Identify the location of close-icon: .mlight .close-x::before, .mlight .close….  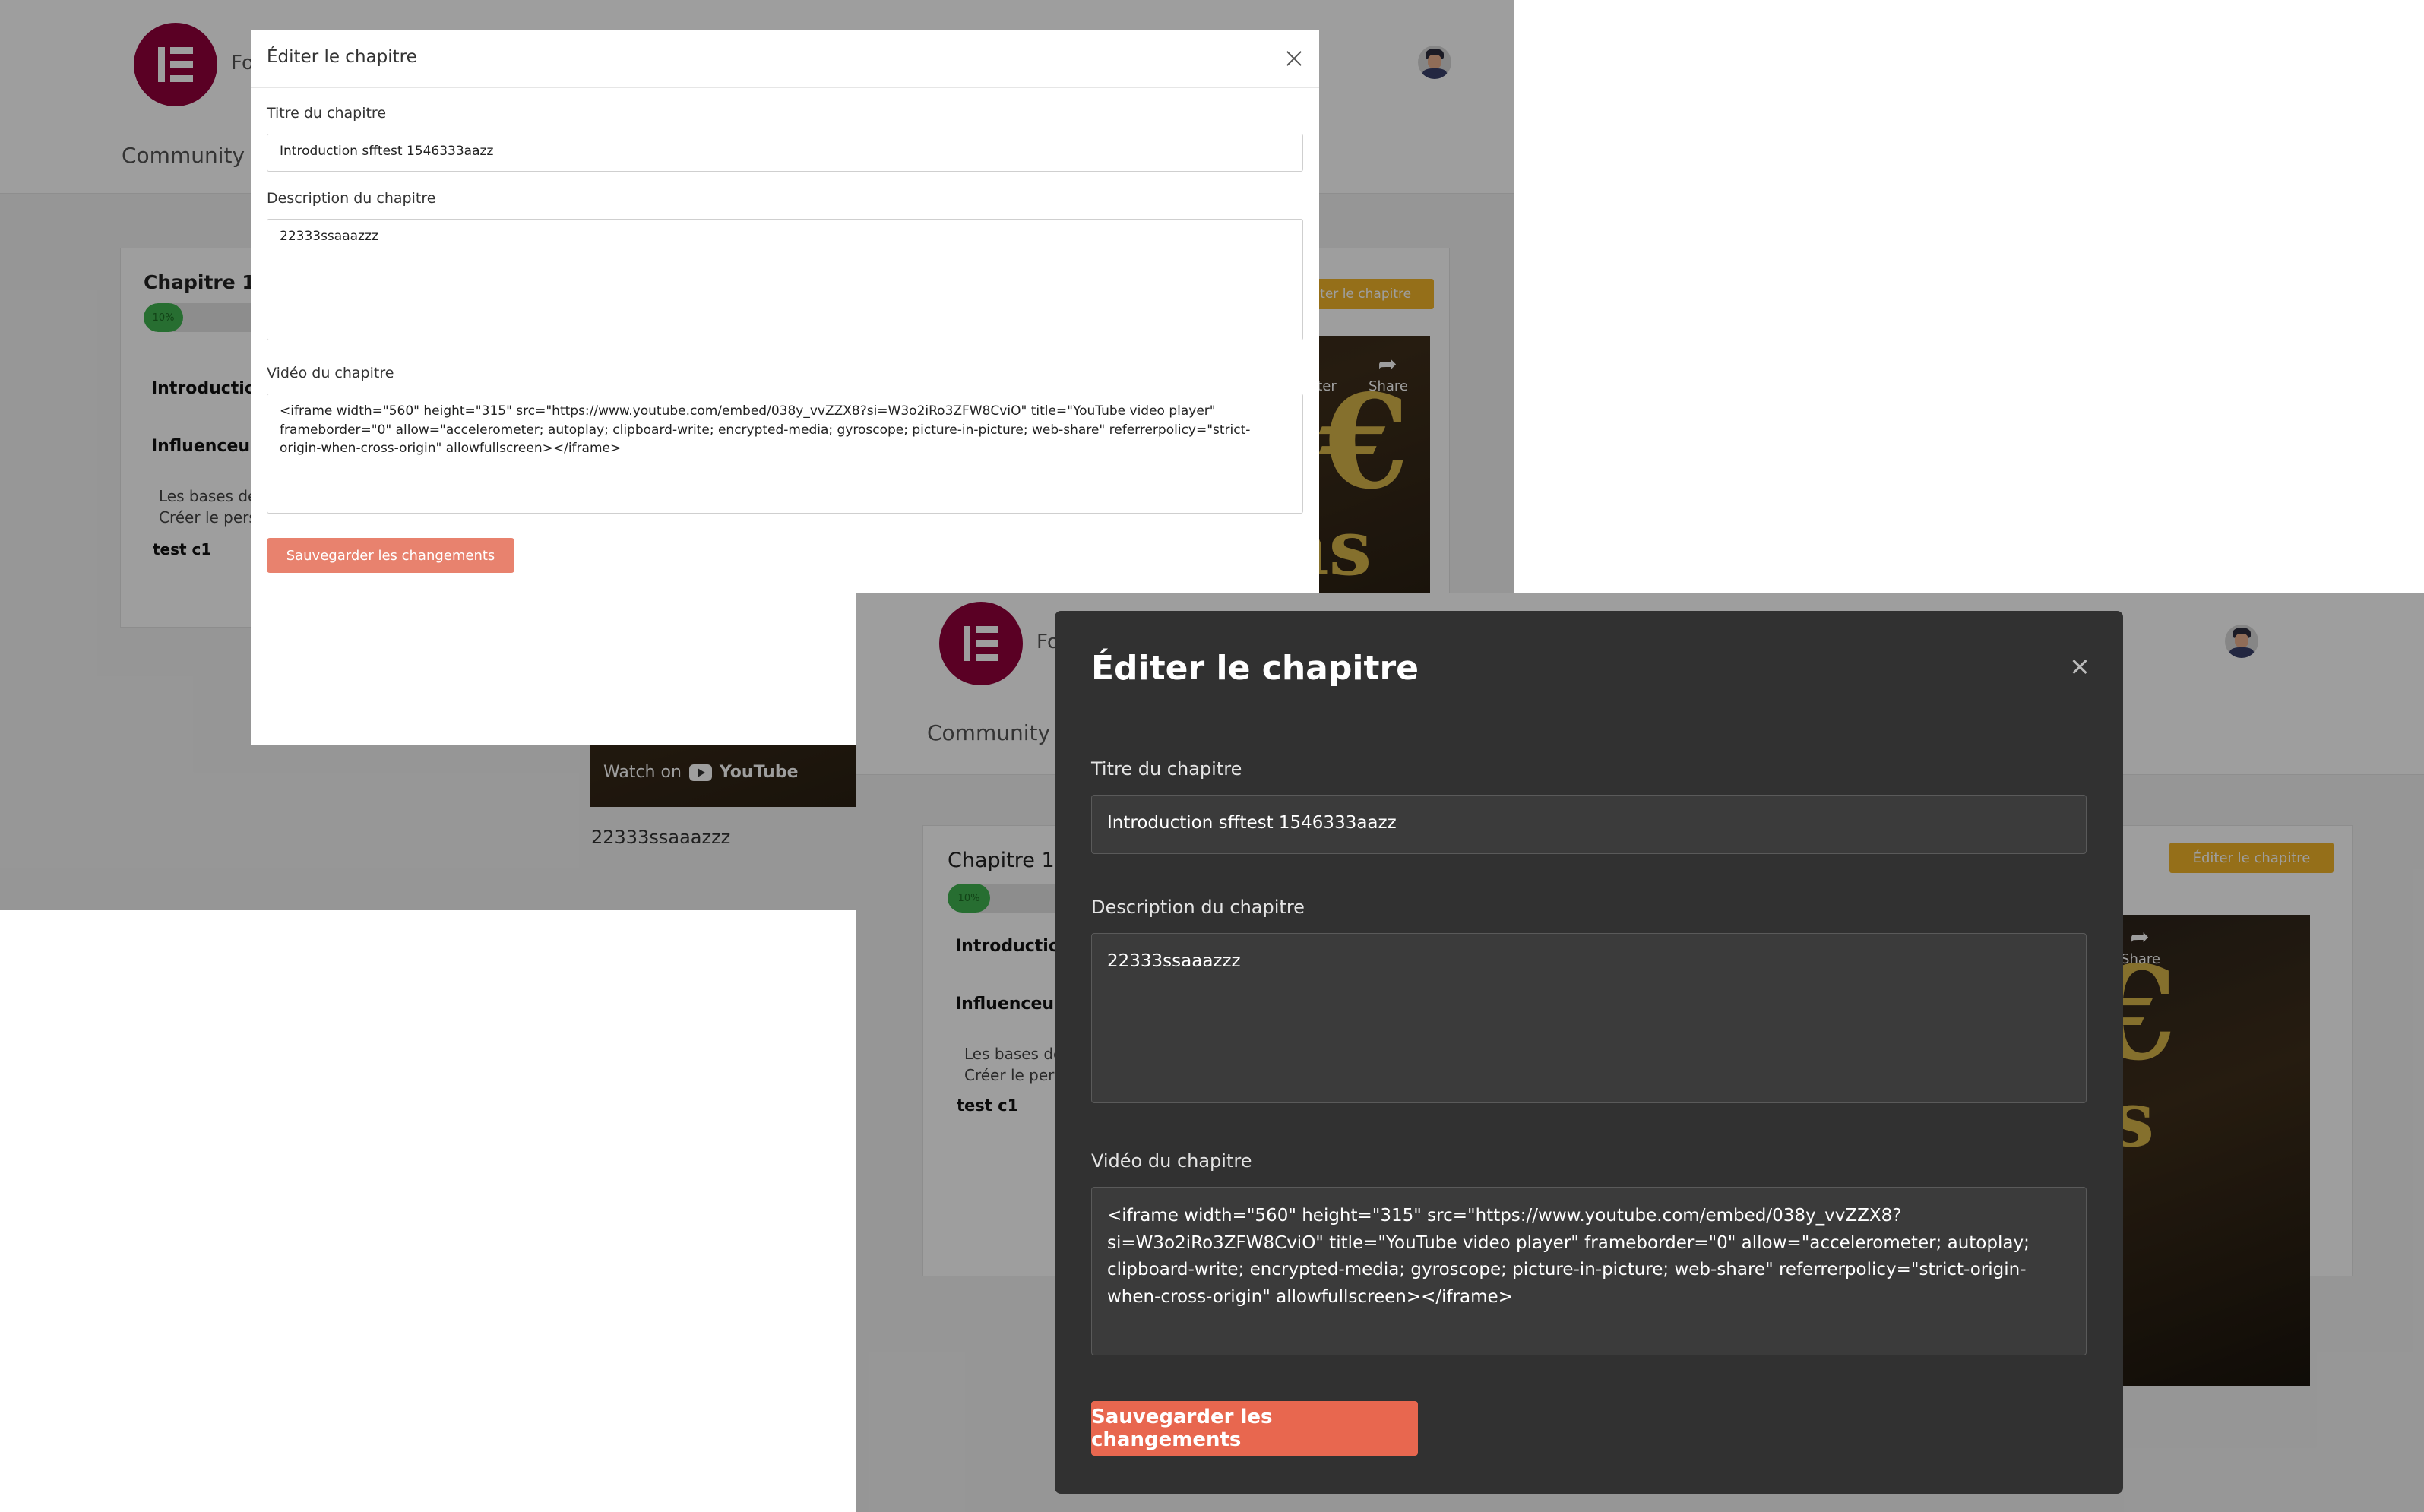
(1294, 58).